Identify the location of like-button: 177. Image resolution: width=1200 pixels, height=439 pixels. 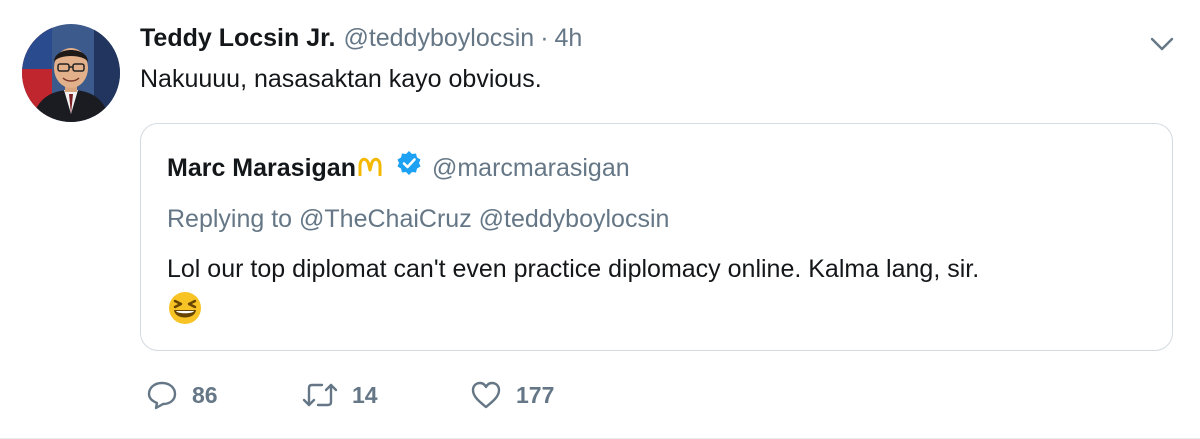
(540, 395).